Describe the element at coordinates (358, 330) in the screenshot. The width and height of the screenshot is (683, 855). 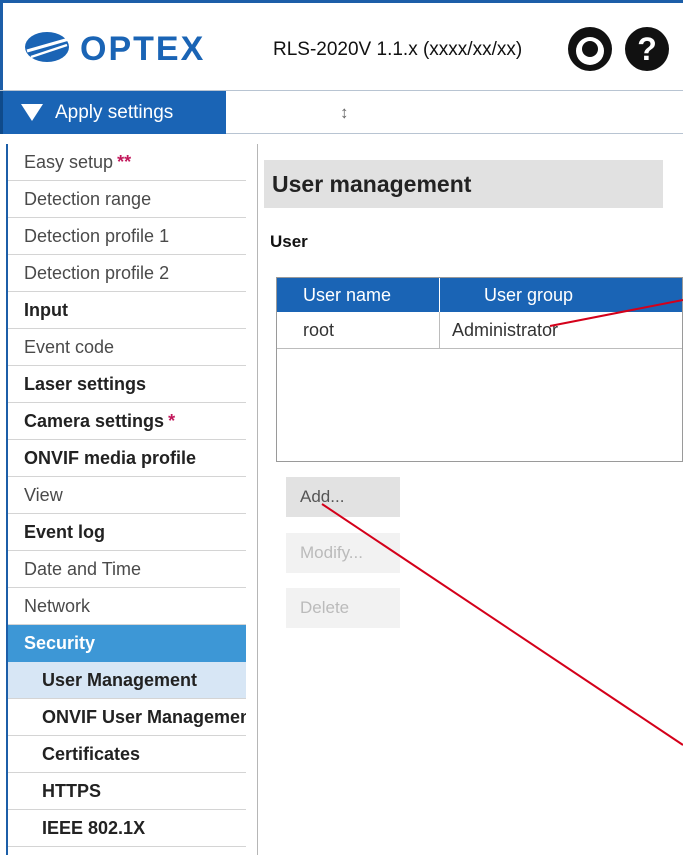
I see `cell-user-name: root` at that location.